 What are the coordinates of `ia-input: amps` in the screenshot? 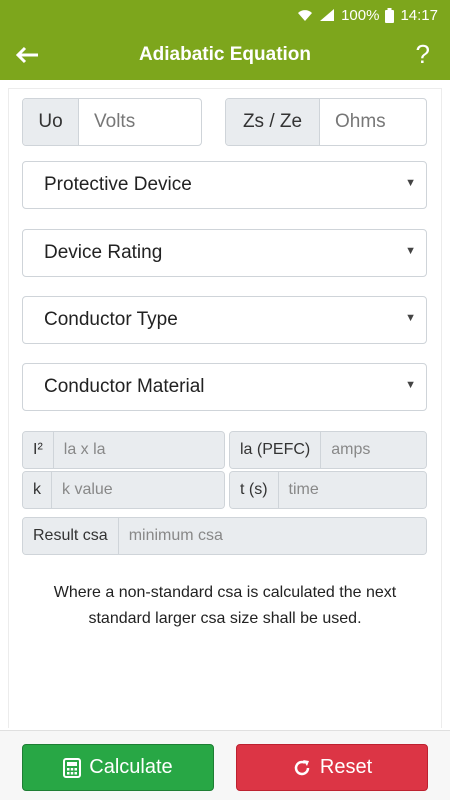 It's located at (373, 450).